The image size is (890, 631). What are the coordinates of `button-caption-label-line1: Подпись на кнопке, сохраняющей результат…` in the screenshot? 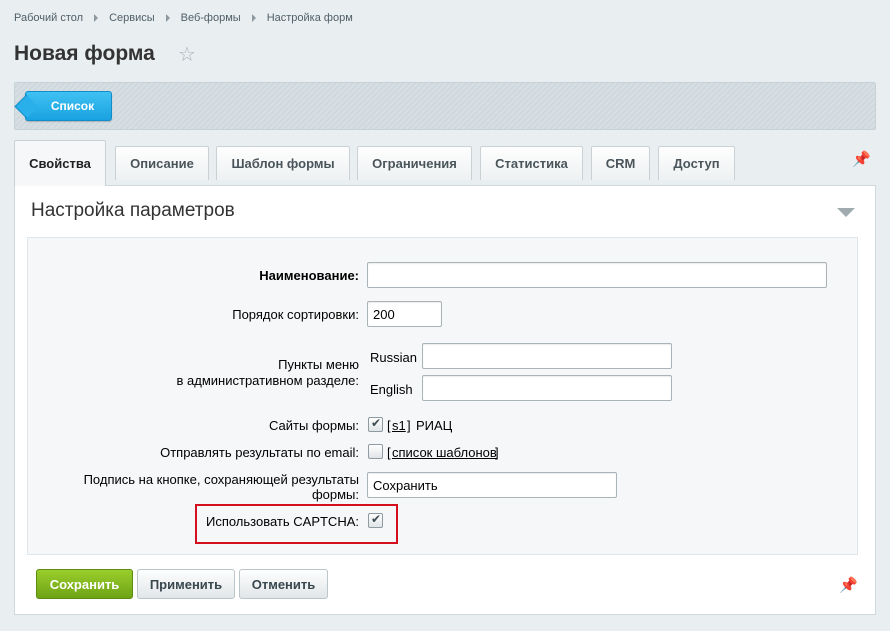 It's located at (221, 479).